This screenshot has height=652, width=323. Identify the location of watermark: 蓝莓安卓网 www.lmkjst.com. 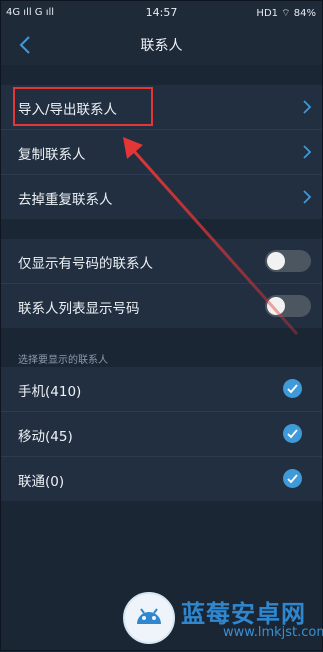
(223, 619).